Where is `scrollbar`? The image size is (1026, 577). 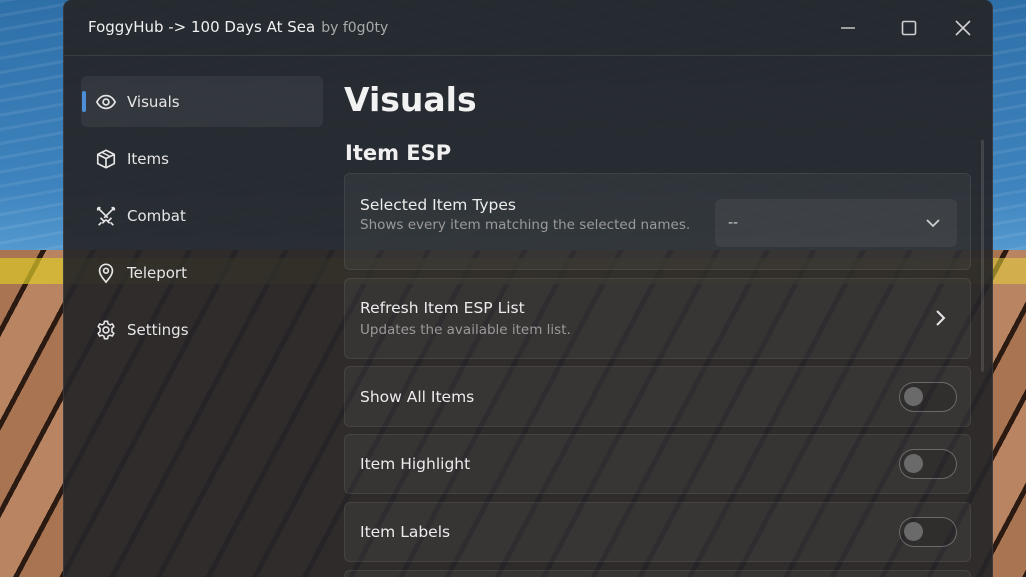 scrollbar is located at coordinates (982, 256).